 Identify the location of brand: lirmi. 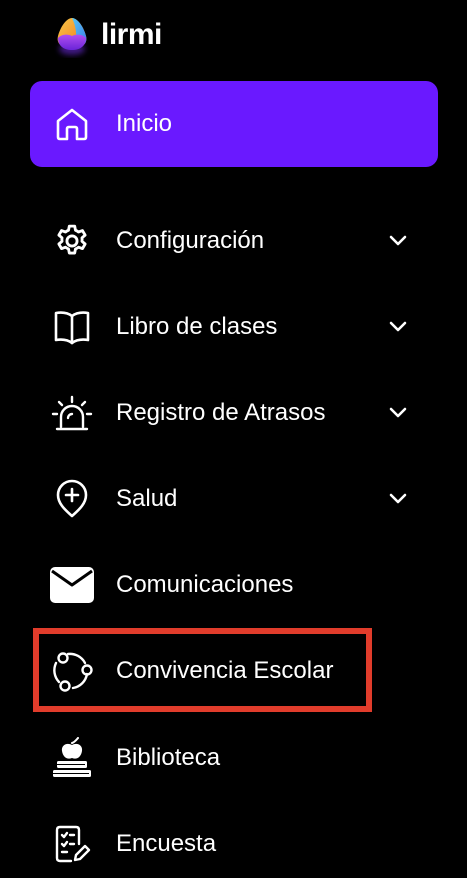
(107, 36).